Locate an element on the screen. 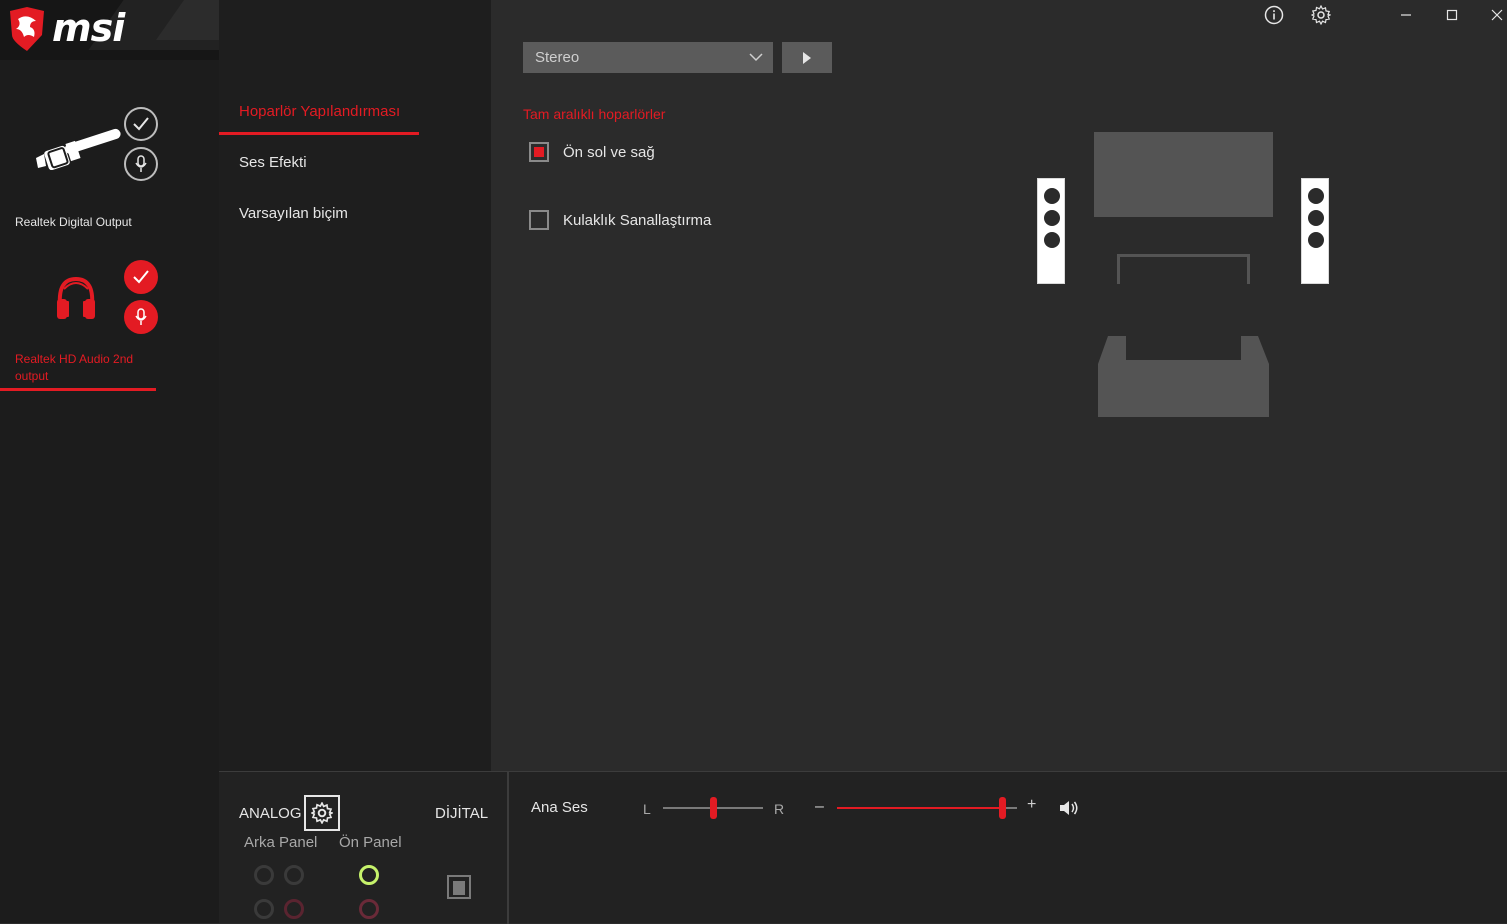 This screenshot has width=1507, height=924. nav-item-speaker-config: Hoparlör Yapılandırması is located at coordinates (319, 111).